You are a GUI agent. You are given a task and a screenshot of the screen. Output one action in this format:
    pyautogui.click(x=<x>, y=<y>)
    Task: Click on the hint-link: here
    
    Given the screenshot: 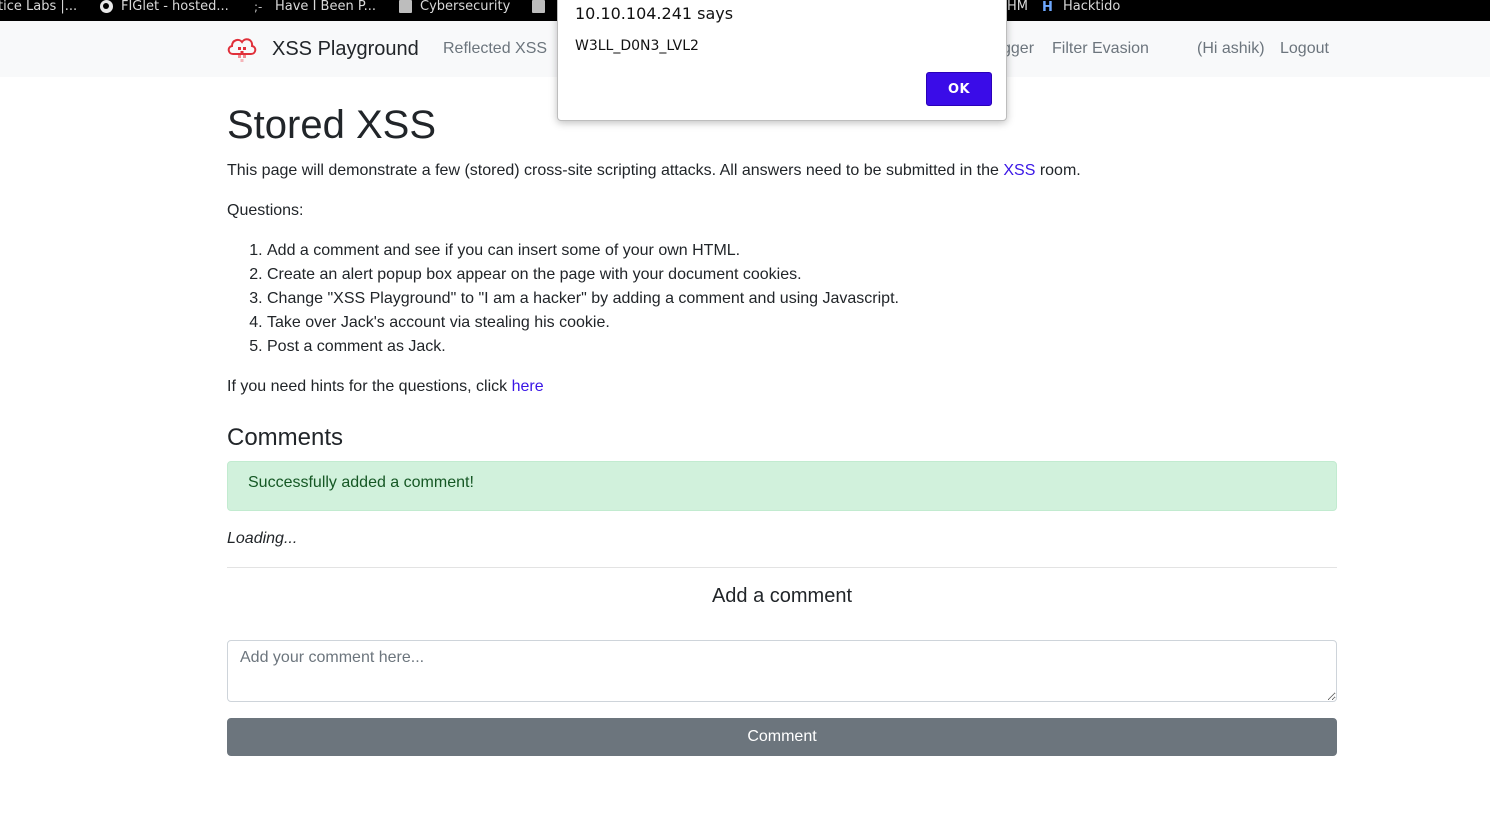 What is the action you would take?
    pyautogui.click(x=528, y=386)
    